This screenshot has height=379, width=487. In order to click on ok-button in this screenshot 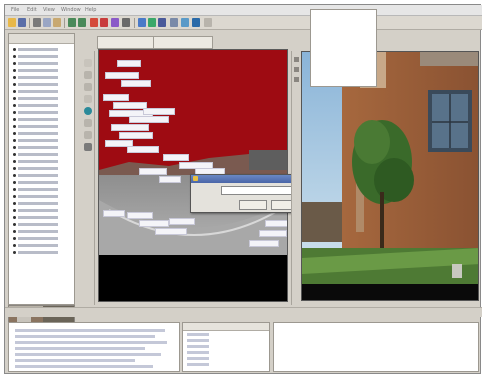, I will do `click(253, 205)`.